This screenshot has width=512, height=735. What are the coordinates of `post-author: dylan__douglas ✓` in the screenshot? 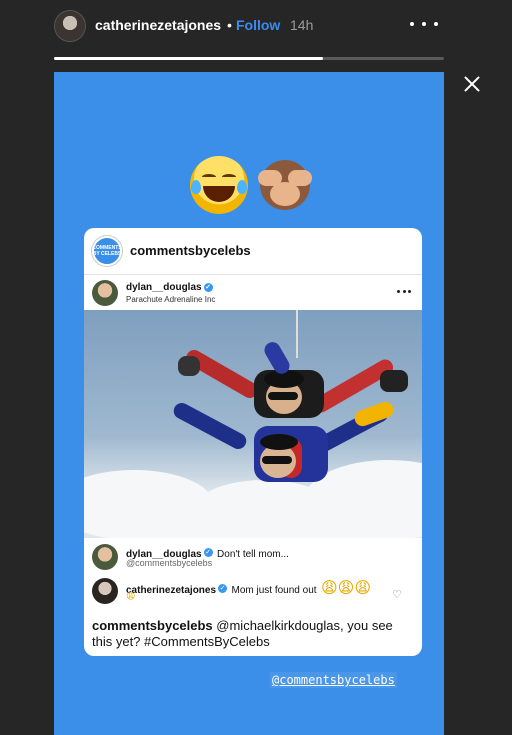 It's located at (169, 287).